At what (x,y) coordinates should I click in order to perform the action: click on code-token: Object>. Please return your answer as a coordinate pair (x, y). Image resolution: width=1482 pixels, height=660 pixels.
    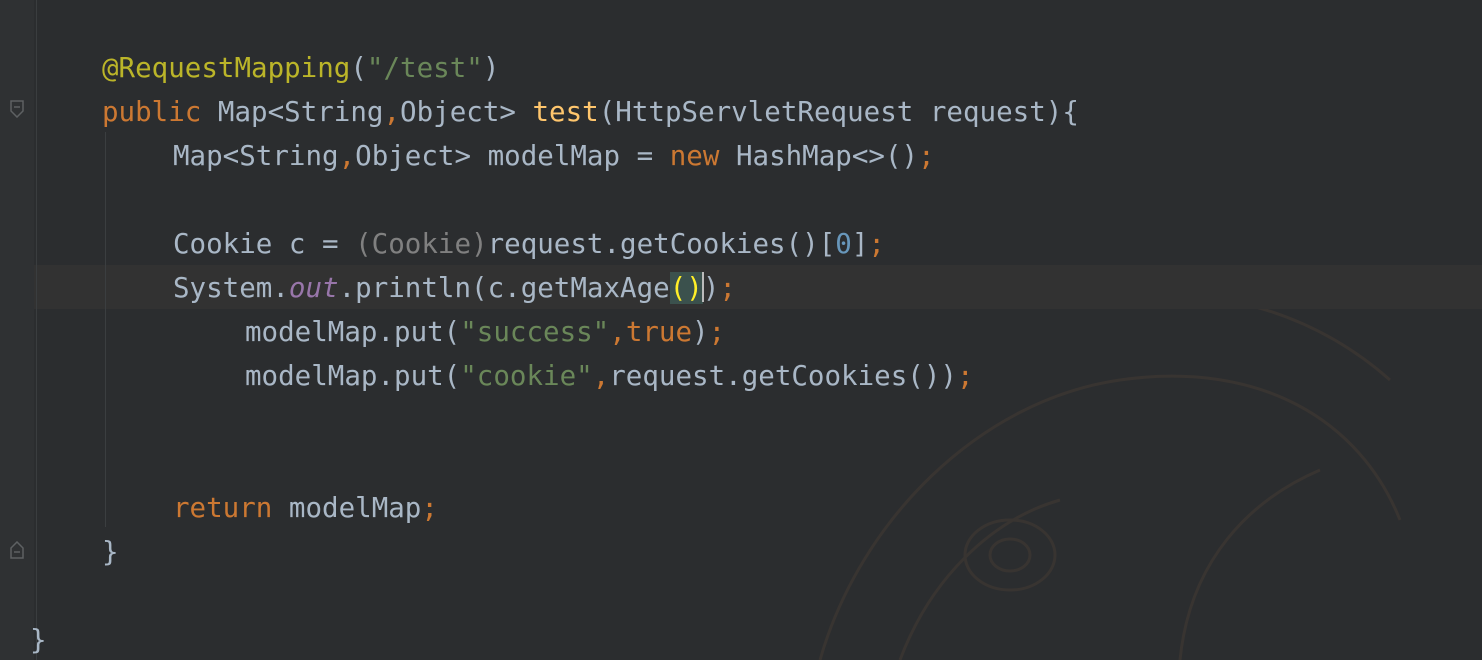
    Looking at the image, I should click on (466, 112).